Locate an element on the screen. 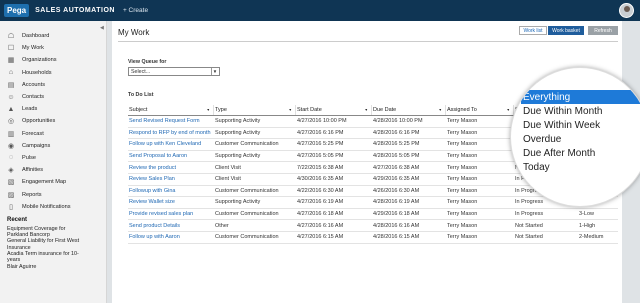 This screenshot has height=303, width=640. sidebar-item-opportunities: ◎ Opportunities is located at coordinates (53, 121).